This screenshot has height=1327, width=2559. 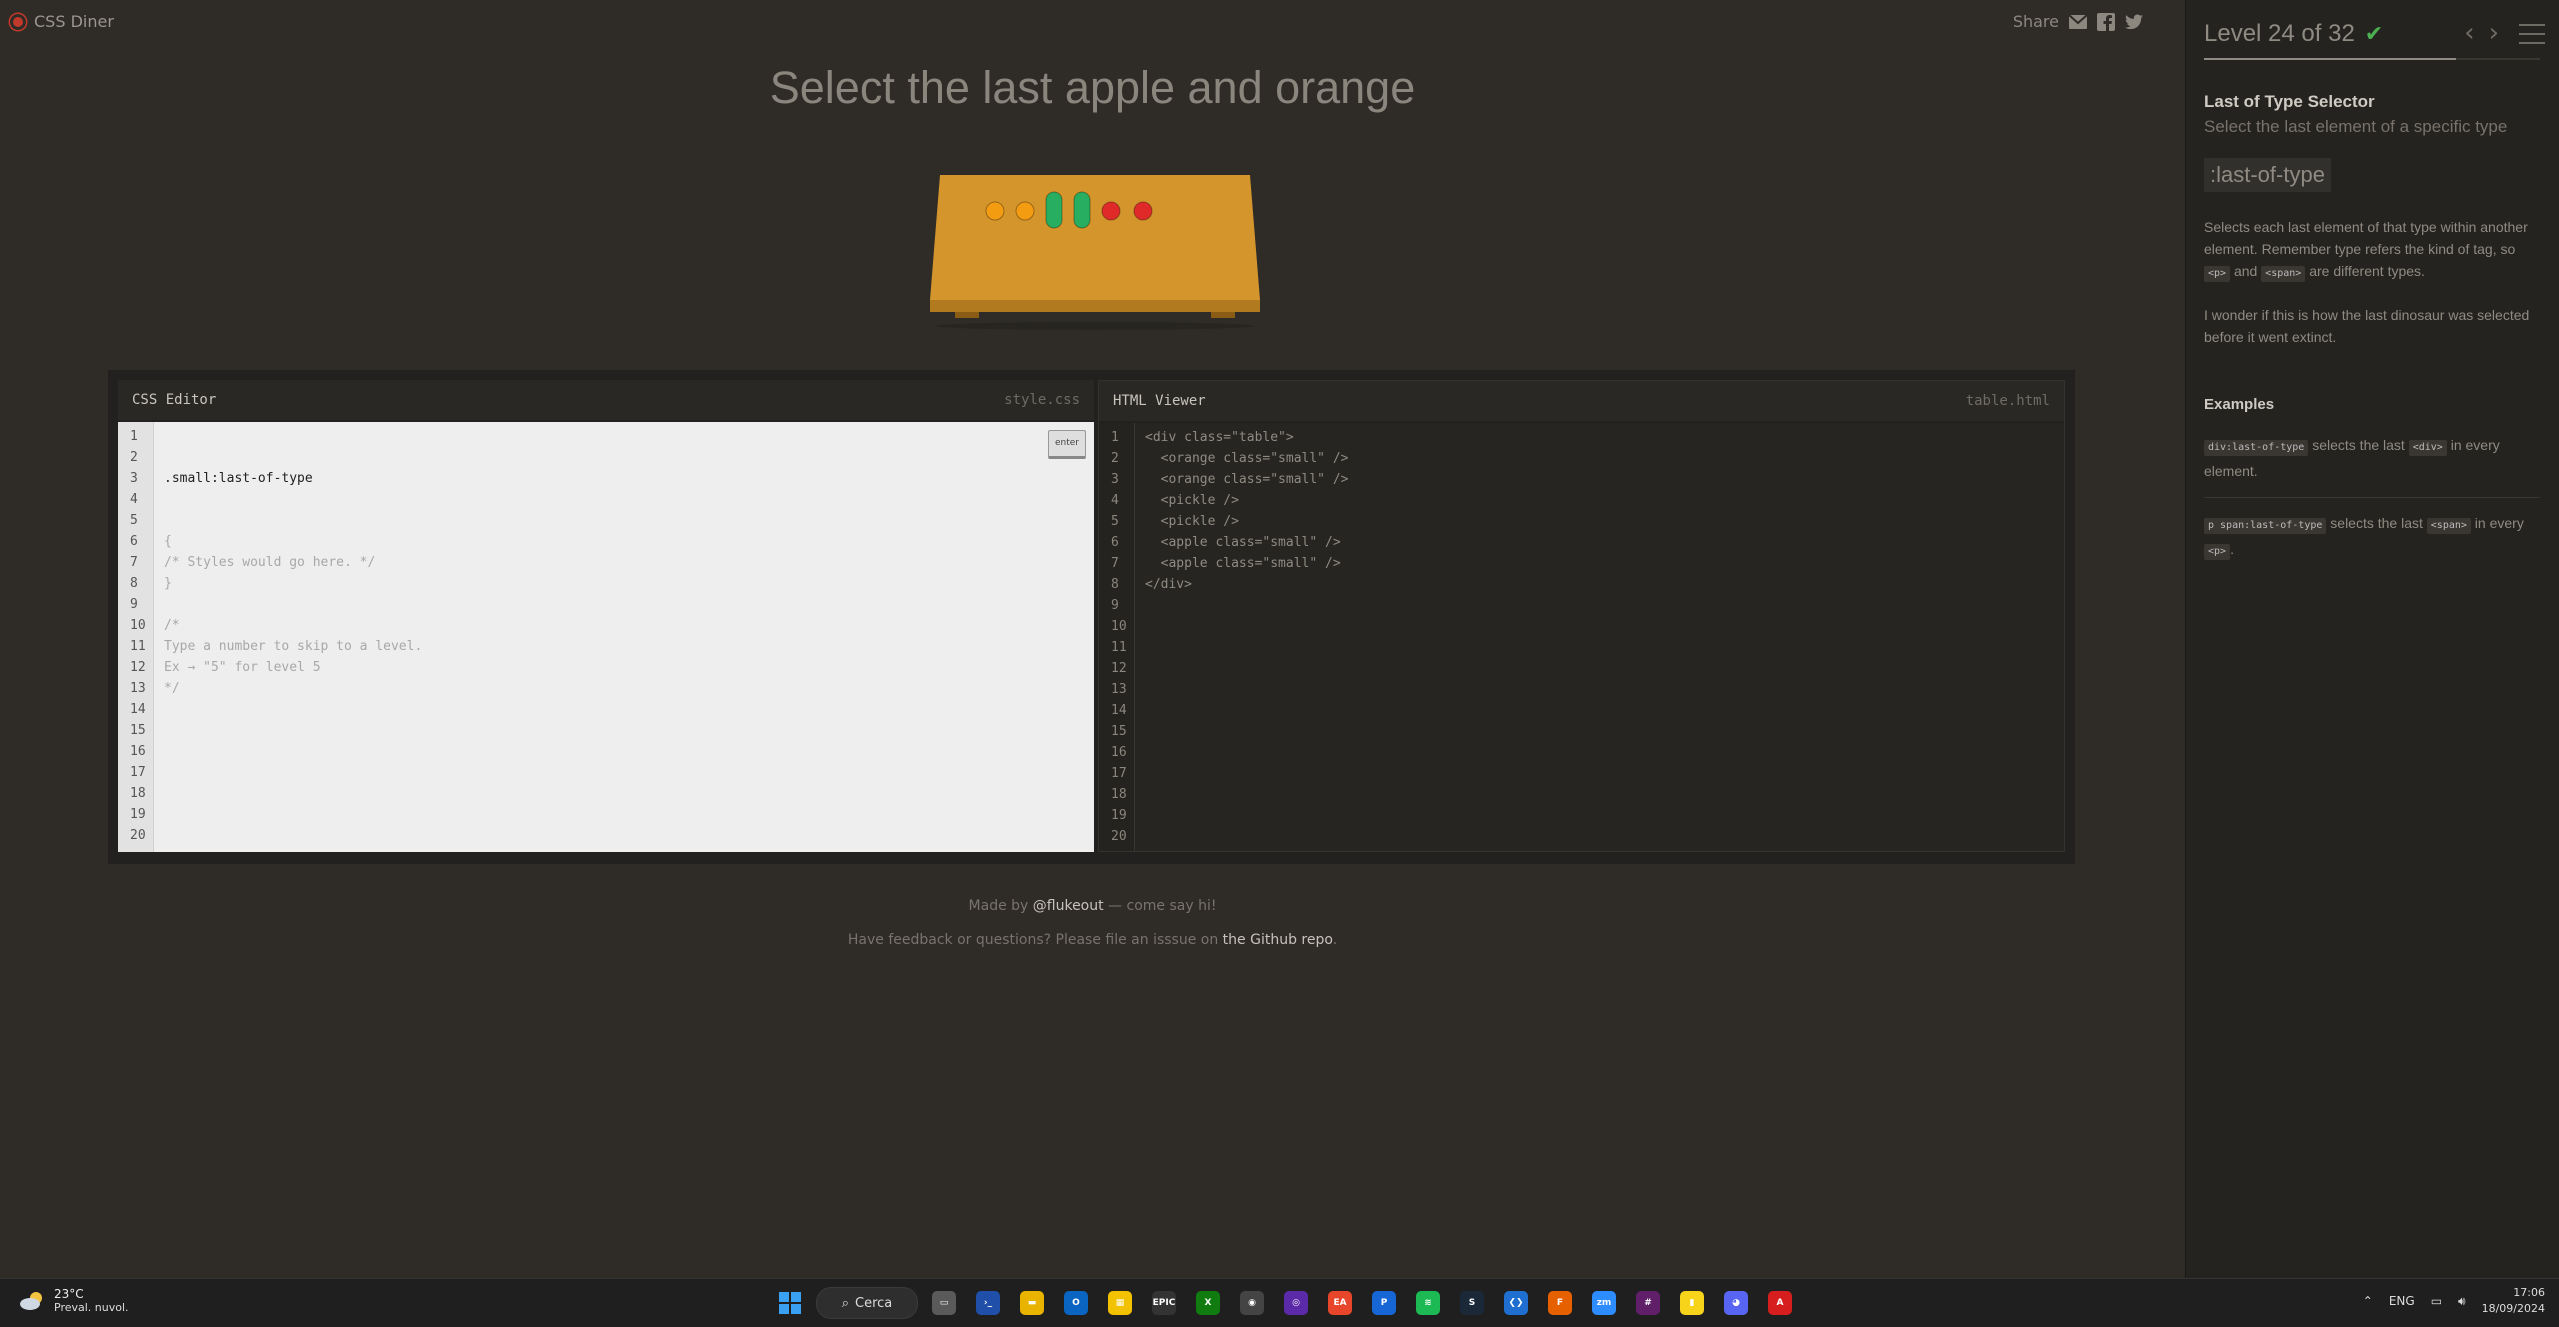 What do you see at coordinates (1335, 940) in the screenshot?
I see `footer-period: .` at bounding box center [1335, 940].